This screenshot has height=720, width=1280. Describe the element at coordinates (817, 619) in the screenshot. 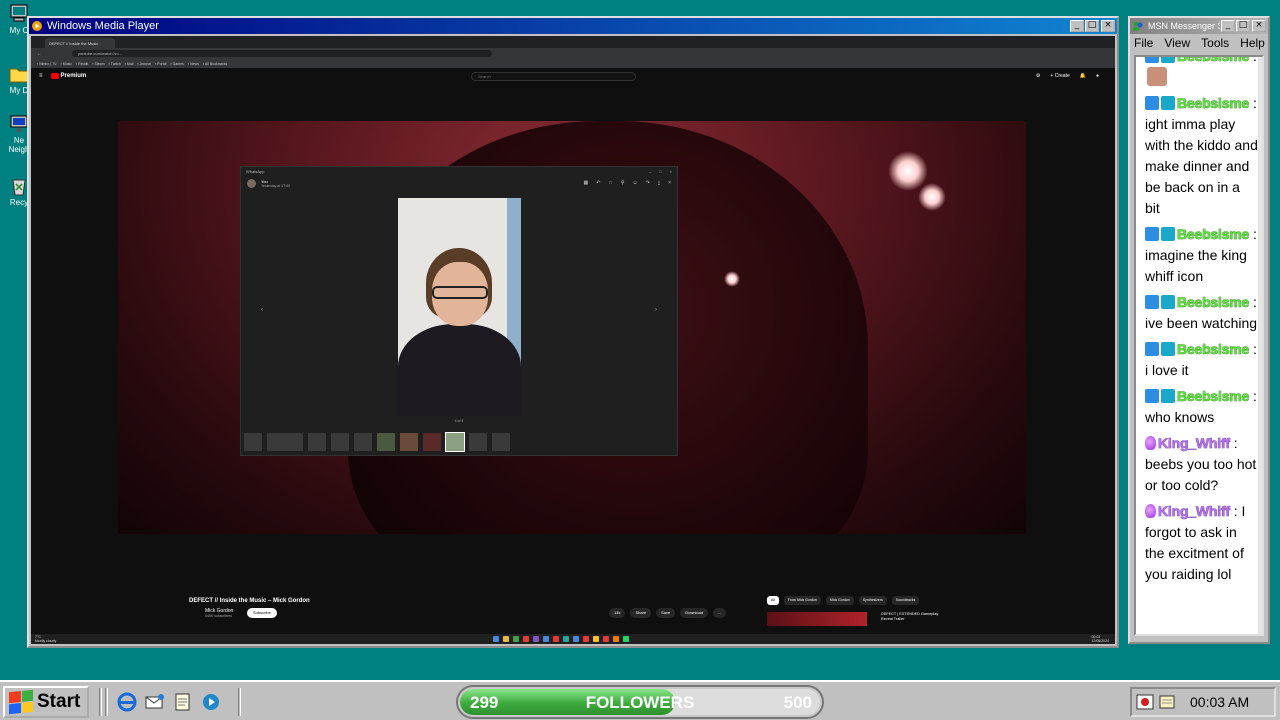

I see `recommended-thumbnail` at that location.